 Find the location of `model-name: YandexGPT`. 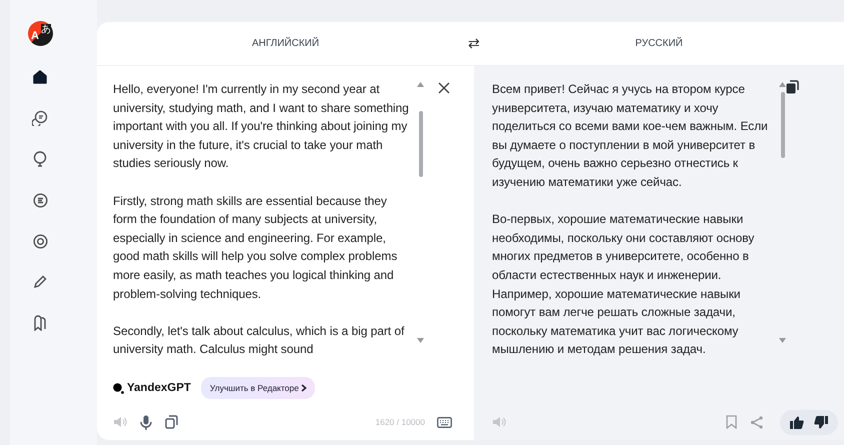

model-name: YandexGPT is located at coordinates (159, 388).